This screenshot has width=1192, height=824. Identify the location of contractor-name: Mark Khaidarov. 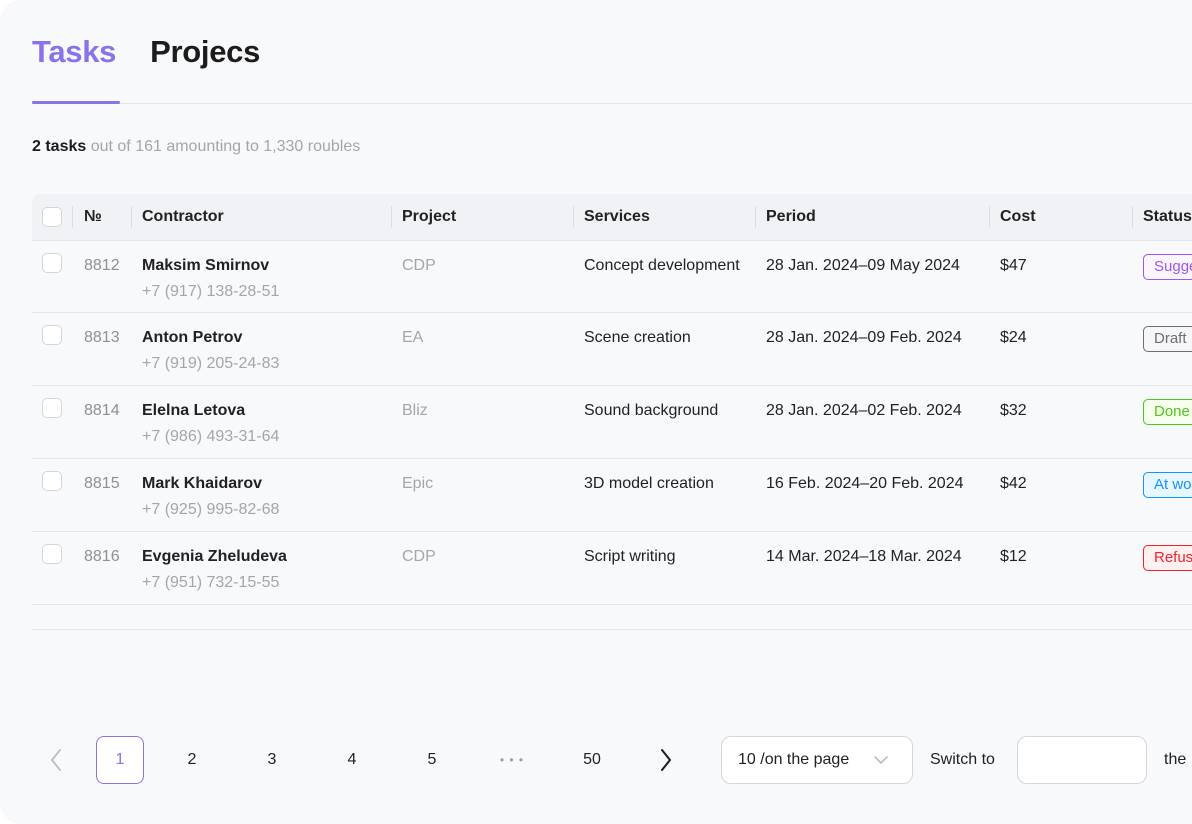
(262, 484).